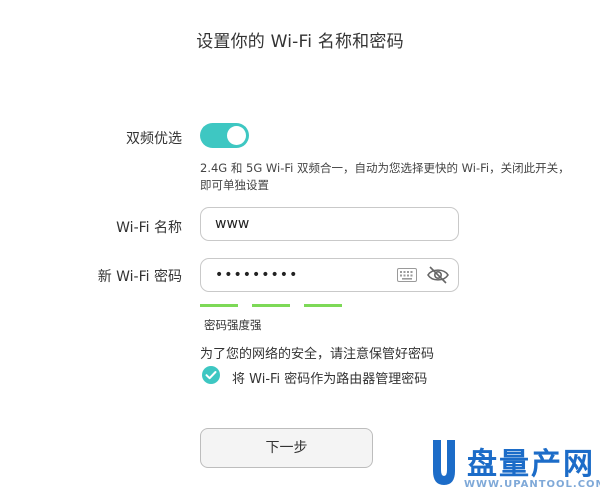 This screenshot has width=600, height=496. Describe the element at coordinates (224, 135) in the screenshot. I see `dual-band-toggle` at that location.